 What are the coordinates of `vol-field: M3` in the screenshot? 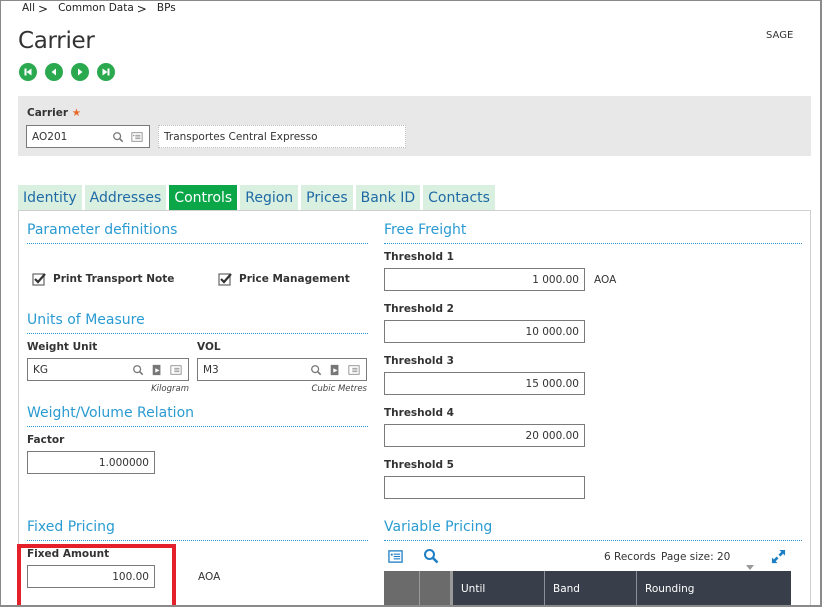 It's located at (282, 369).